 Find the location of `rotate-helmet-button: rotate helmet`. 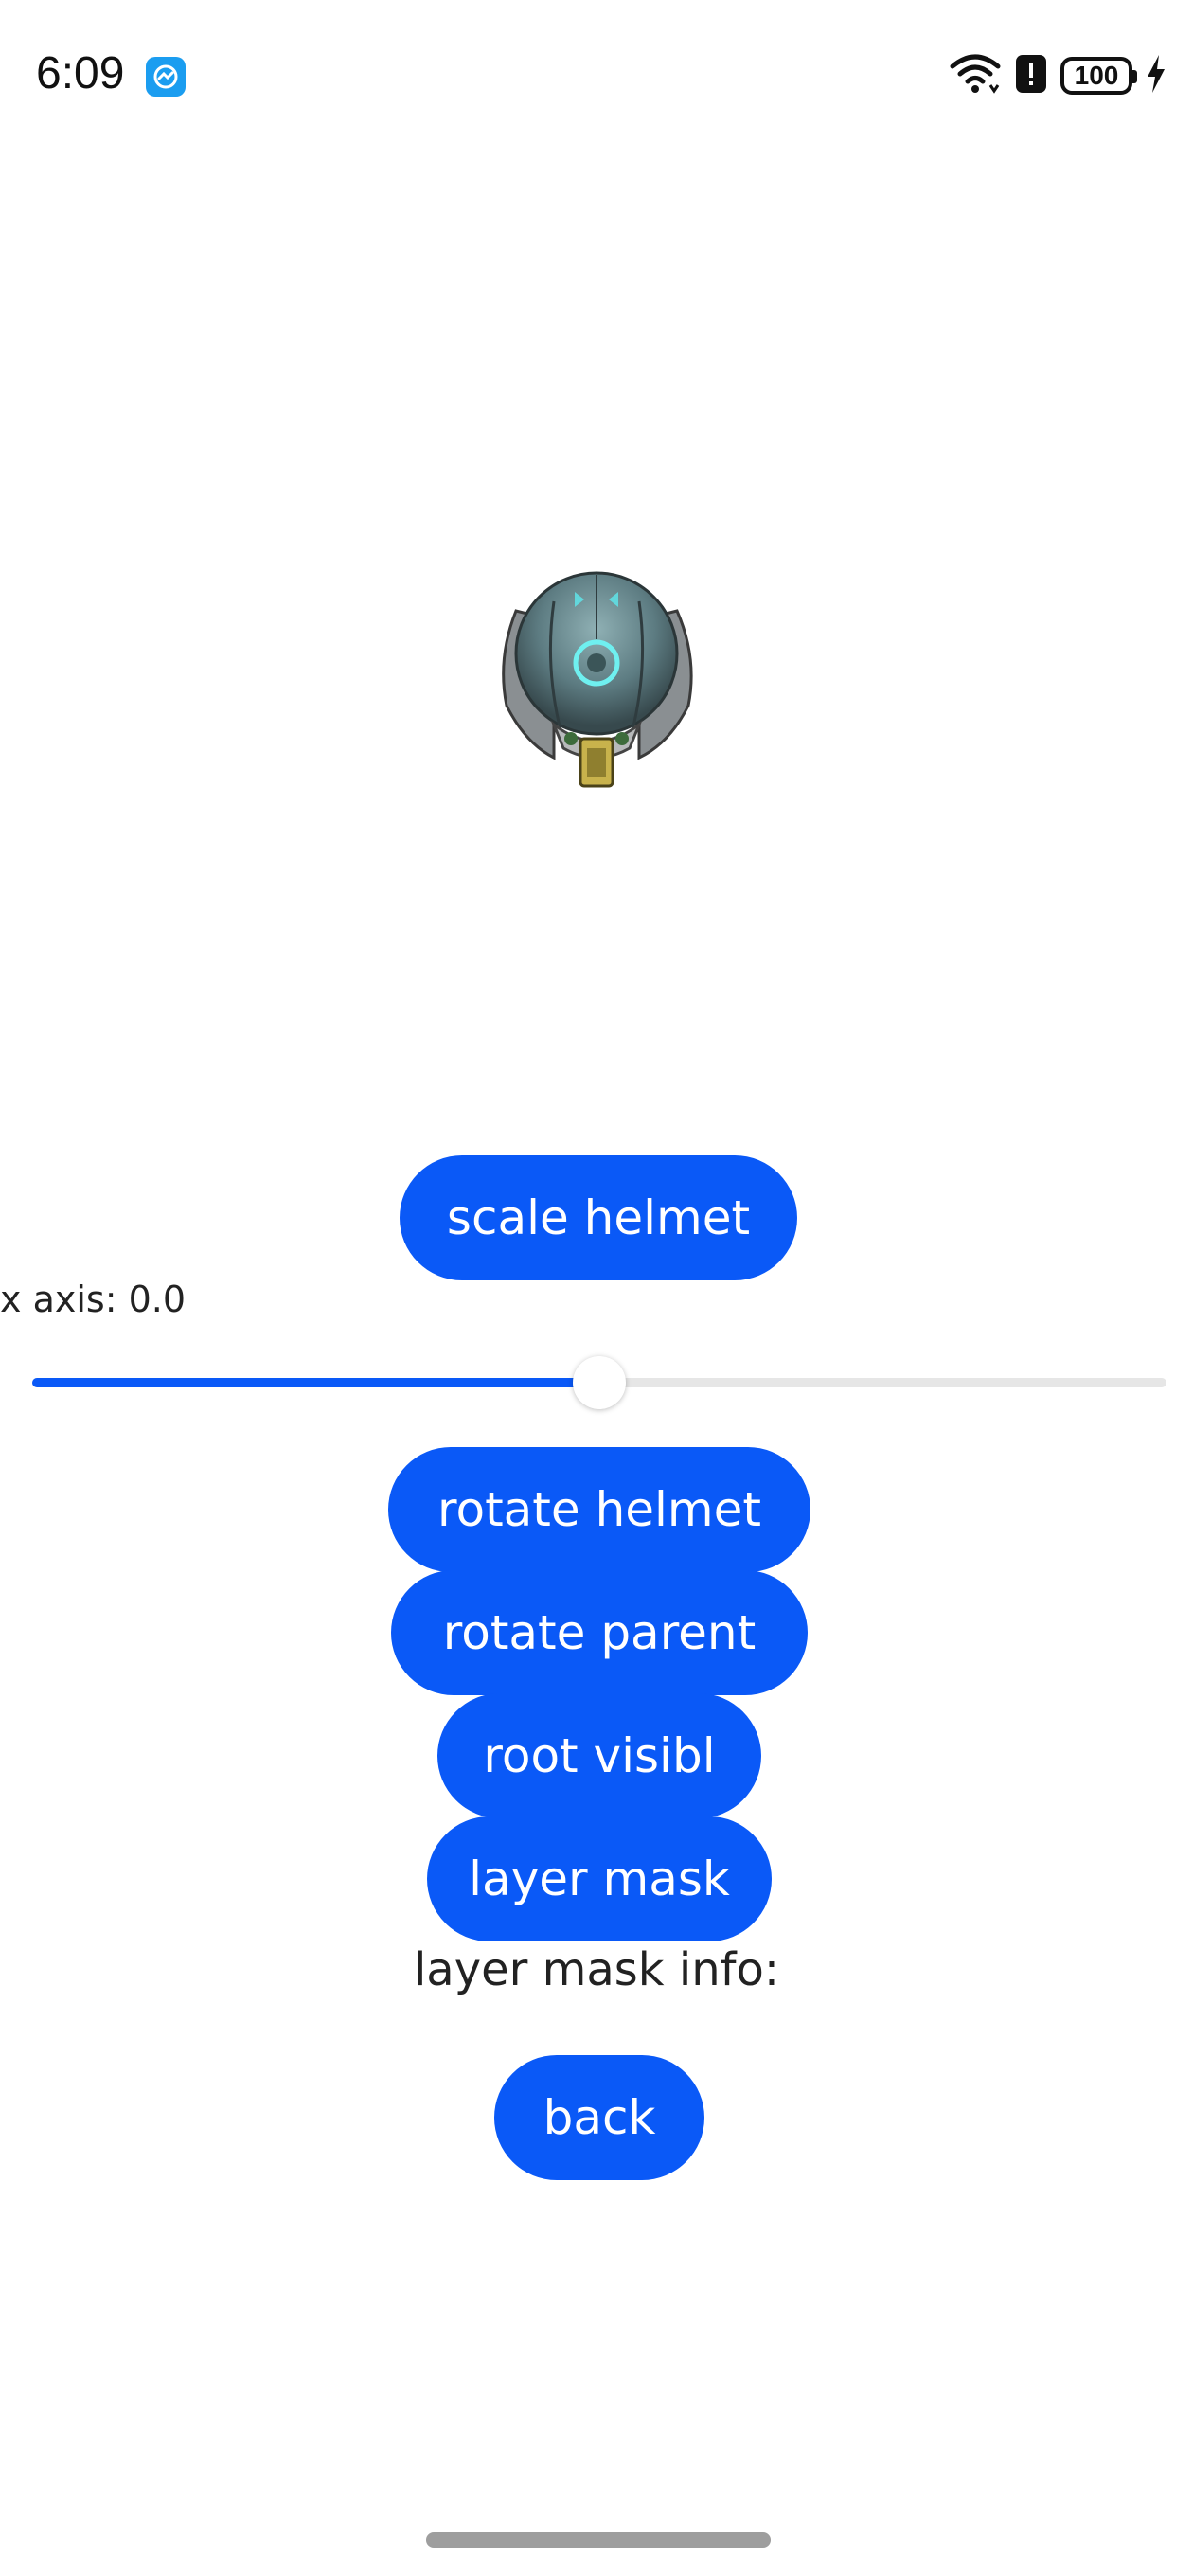

rotate-helmet-button: rotate helmet is located at coordinates (599, 1509).